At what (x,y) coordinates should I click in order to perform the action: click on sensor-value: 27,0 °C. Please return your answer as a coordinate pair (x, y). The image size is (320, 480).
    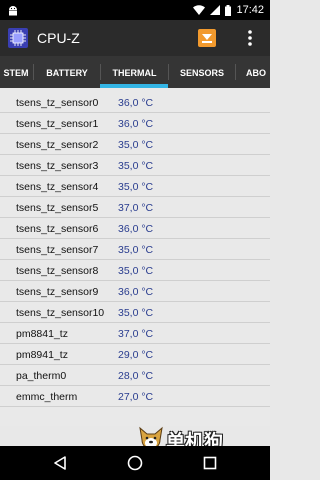
    Looking at the image, I should click on (136, 397).